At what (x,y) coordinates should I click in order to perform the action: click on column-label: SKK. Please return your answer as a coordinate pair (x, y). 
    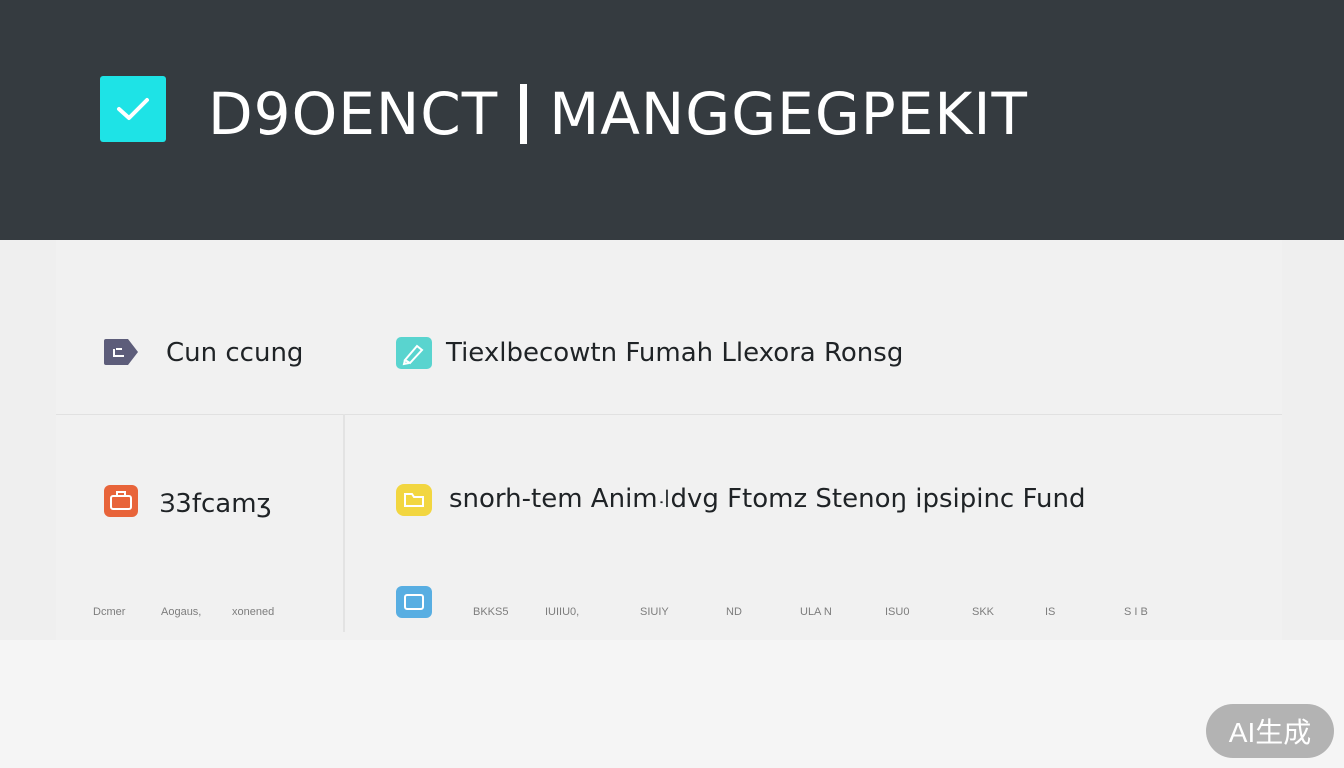
    Looking at the image, I should click on (983, 612).